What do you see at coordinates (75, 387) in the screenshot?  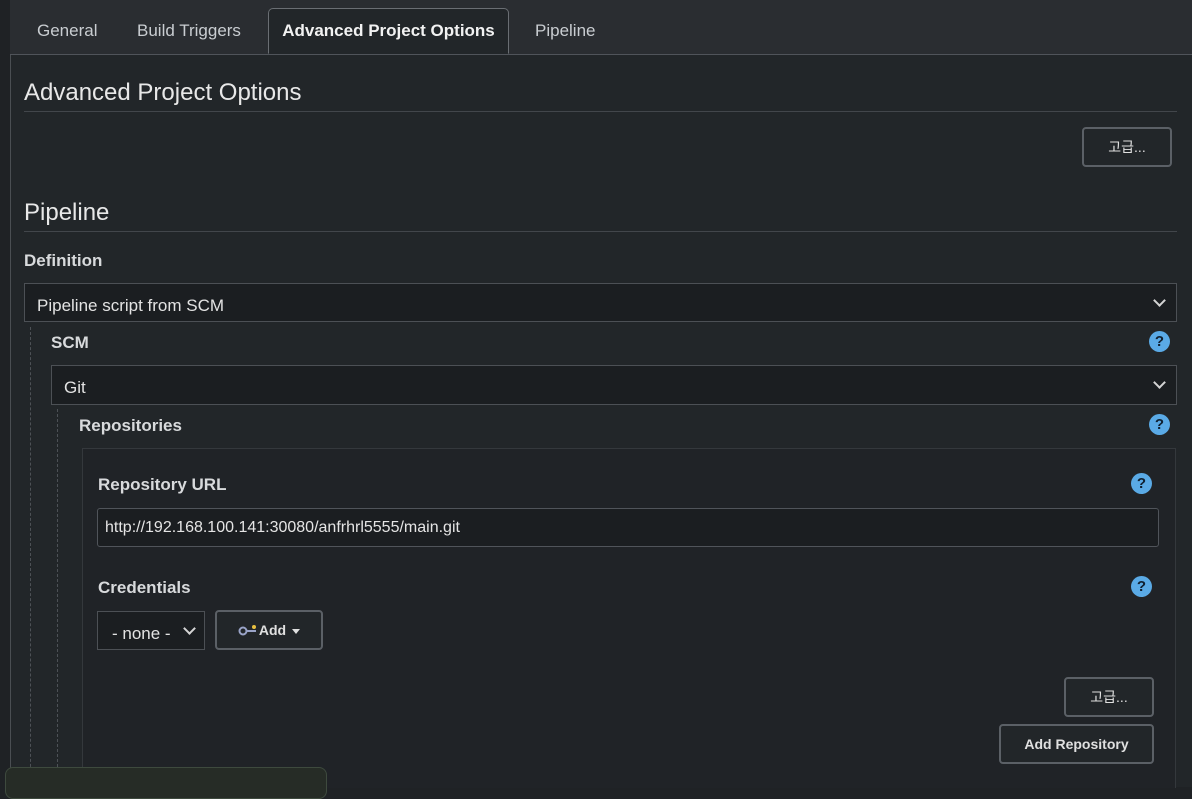 I see `scm-select-value: Git` at bounding box center [75, 387].